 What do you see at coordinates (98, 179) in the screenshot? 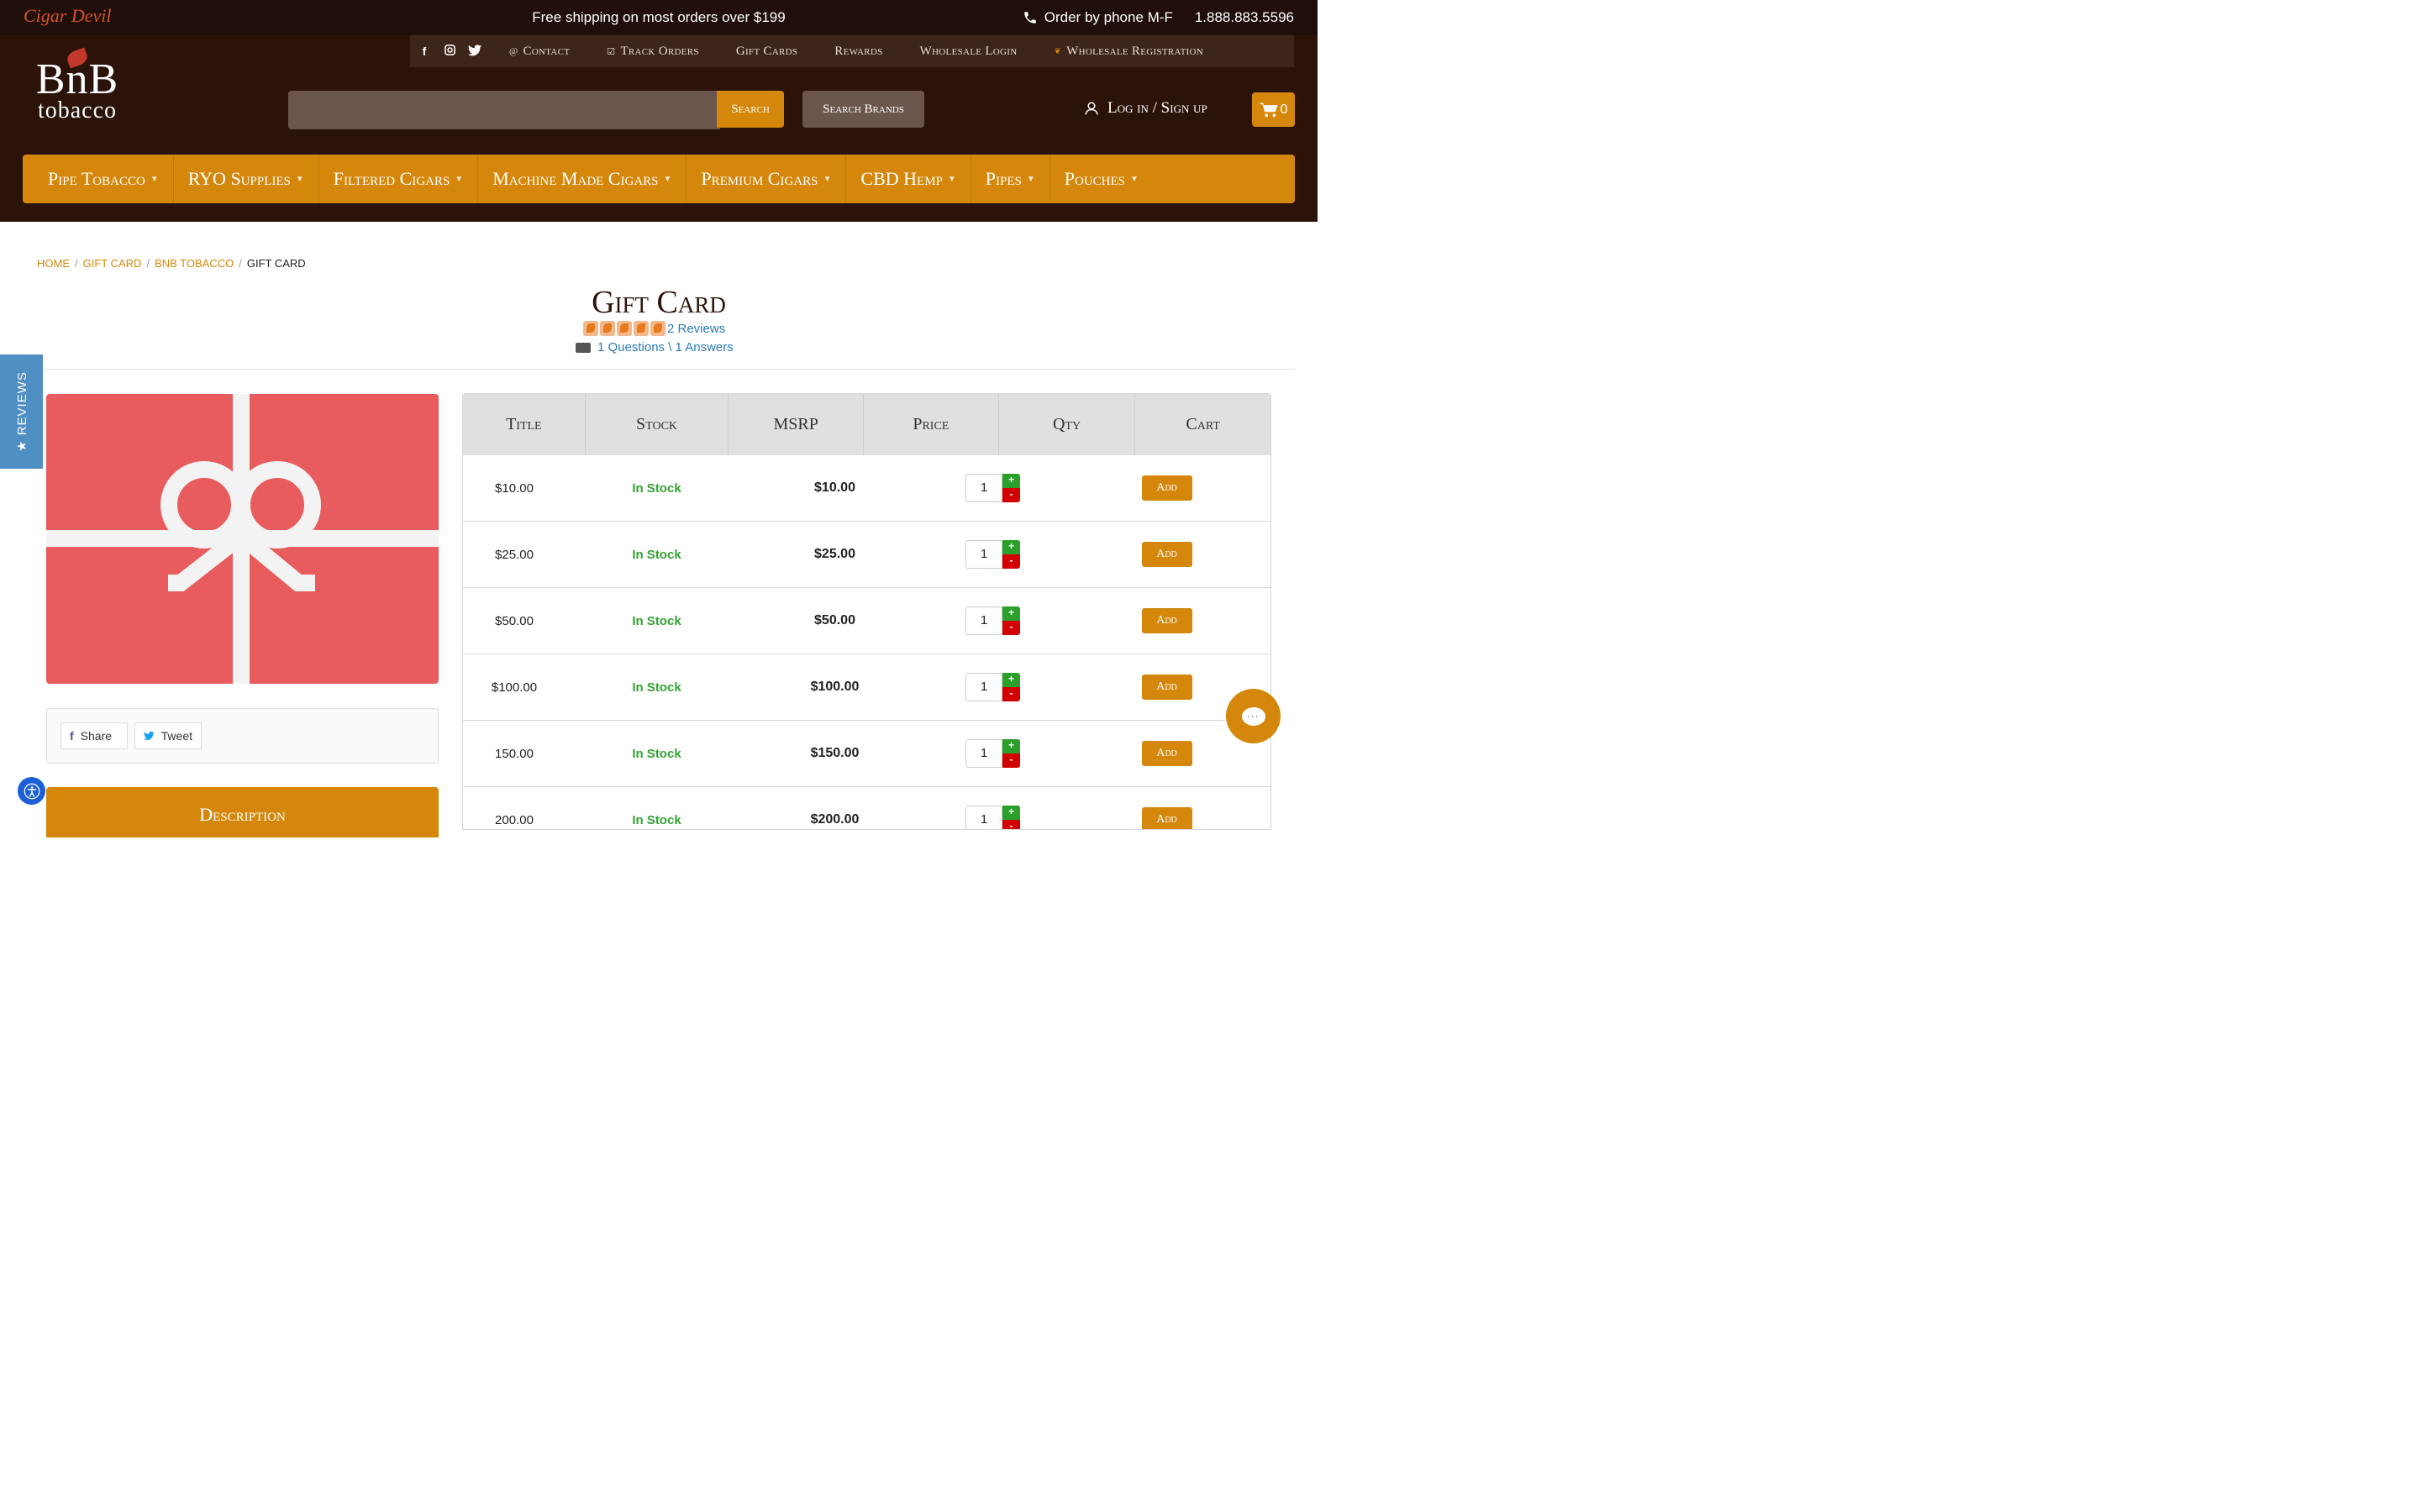
I see `nav-pipe-tobacco: Pipe Tobacco ▼` at bounding box center [98, 179].